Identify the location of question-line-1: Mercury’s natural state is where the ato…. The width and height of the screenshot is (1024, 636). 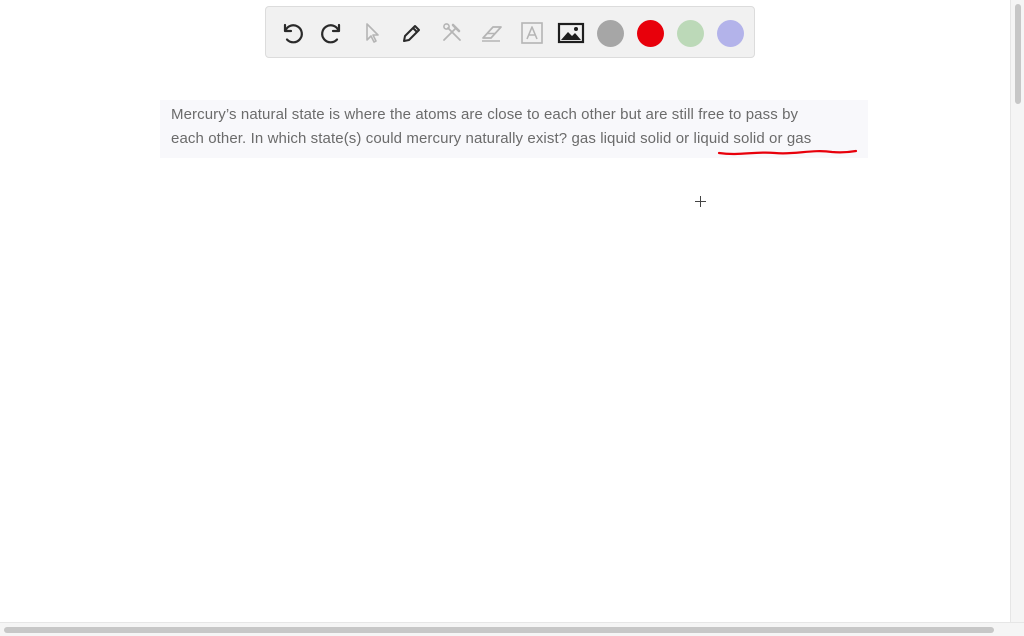
(485, 114).